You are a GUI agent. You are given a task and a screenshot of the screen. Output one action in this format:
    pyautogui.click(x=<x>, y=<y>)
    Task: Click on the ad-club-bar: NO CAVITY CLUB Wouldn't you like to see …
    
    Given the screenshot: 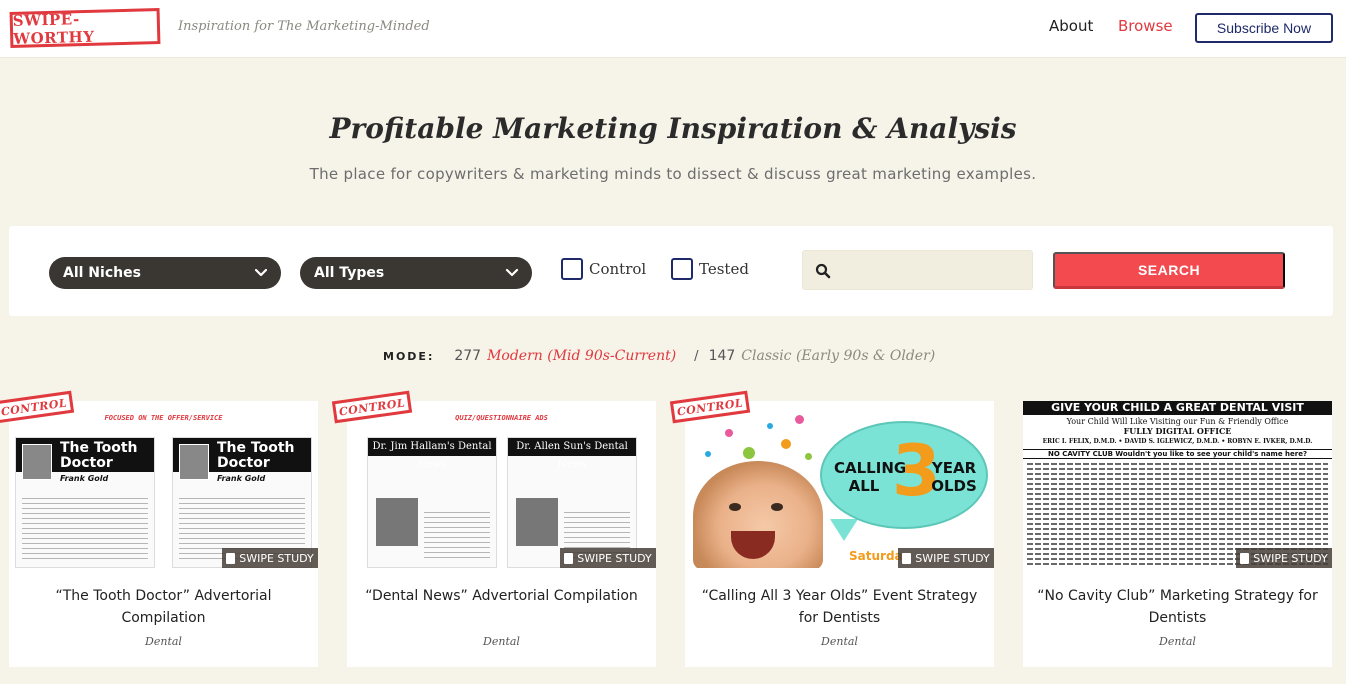 What is the action you would take?
    pyautogui.click(x=1177, y=454)
    